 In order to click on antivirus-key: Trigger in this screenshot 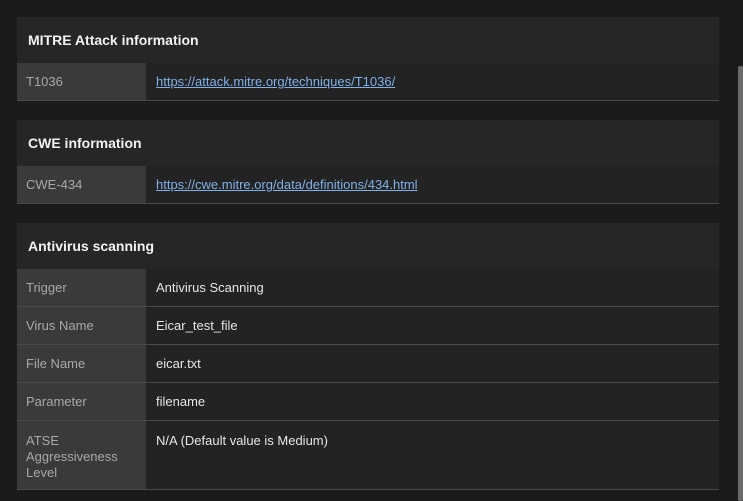, I will do `click(81, 287)`.